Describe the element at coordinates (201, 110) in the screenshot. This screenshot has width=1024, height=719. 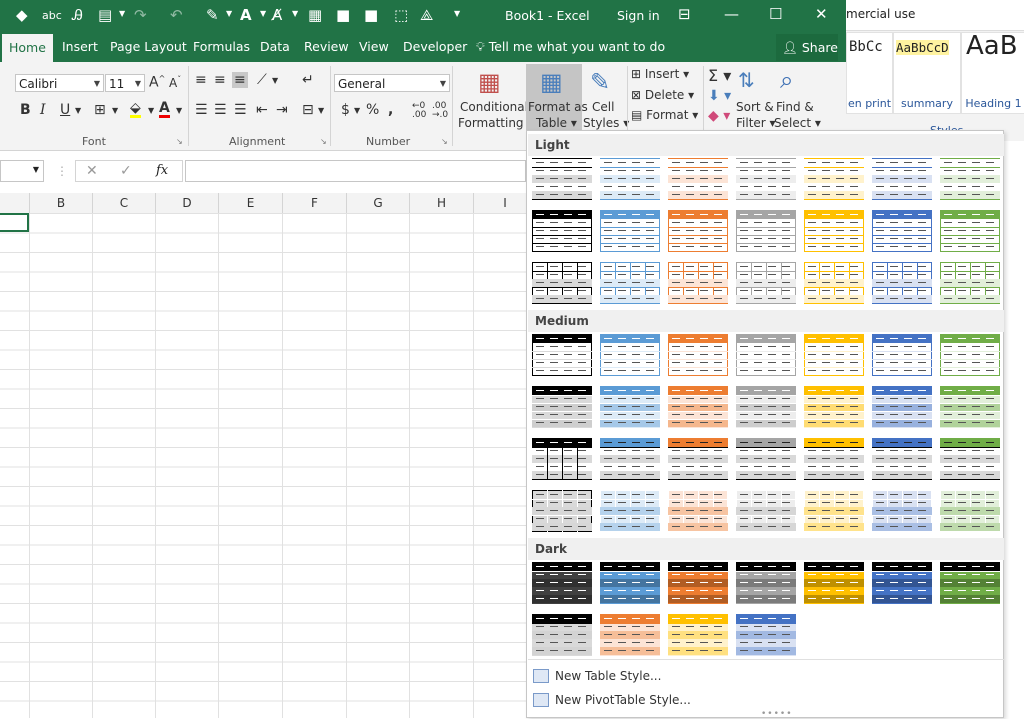
I see `align-left-icon: ☰` at that location.